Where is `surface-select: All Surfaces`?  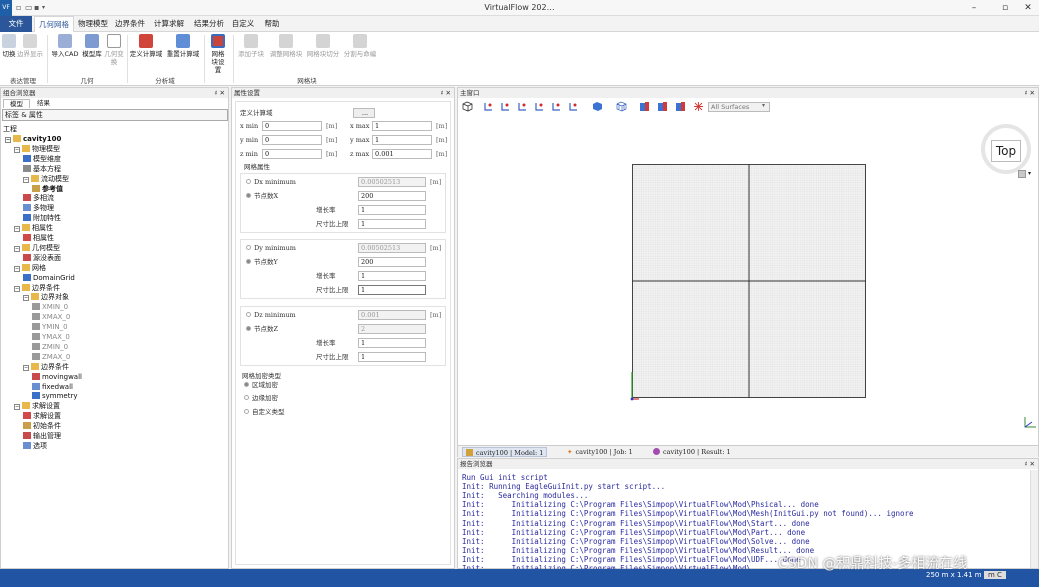
surface-select: All Surfaces is located at coordinates (739, 107).